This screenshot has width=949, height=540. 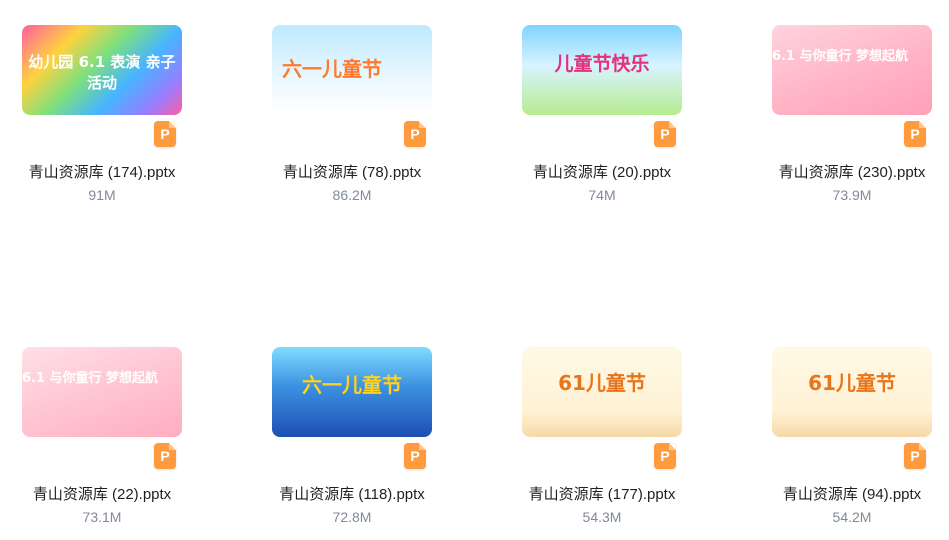 I want to click on file-tile: 61儿童节 P 青山资源库 (177).pptx 54.3M, so click(x=582, y=443).